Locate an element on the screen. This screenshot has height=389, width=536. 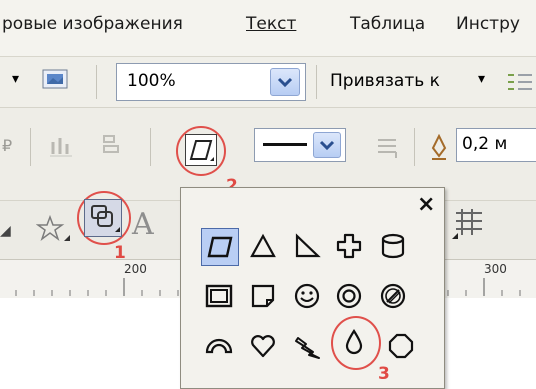
zoom-dropdown-button is located at coordinates (285, 82).